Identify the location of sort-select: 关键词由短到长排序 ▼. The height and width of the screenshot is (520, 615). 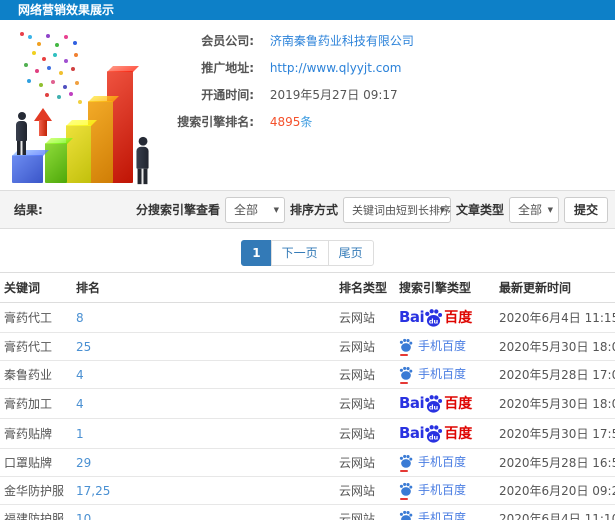
(396, 209).